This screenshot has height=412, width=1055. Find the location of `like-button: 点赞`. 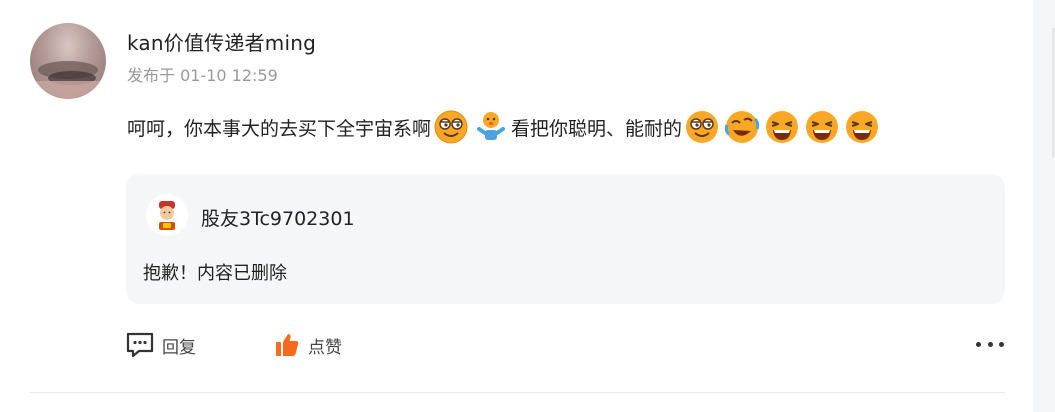

like-button: 点赞 is located at coordinates (308, 345).